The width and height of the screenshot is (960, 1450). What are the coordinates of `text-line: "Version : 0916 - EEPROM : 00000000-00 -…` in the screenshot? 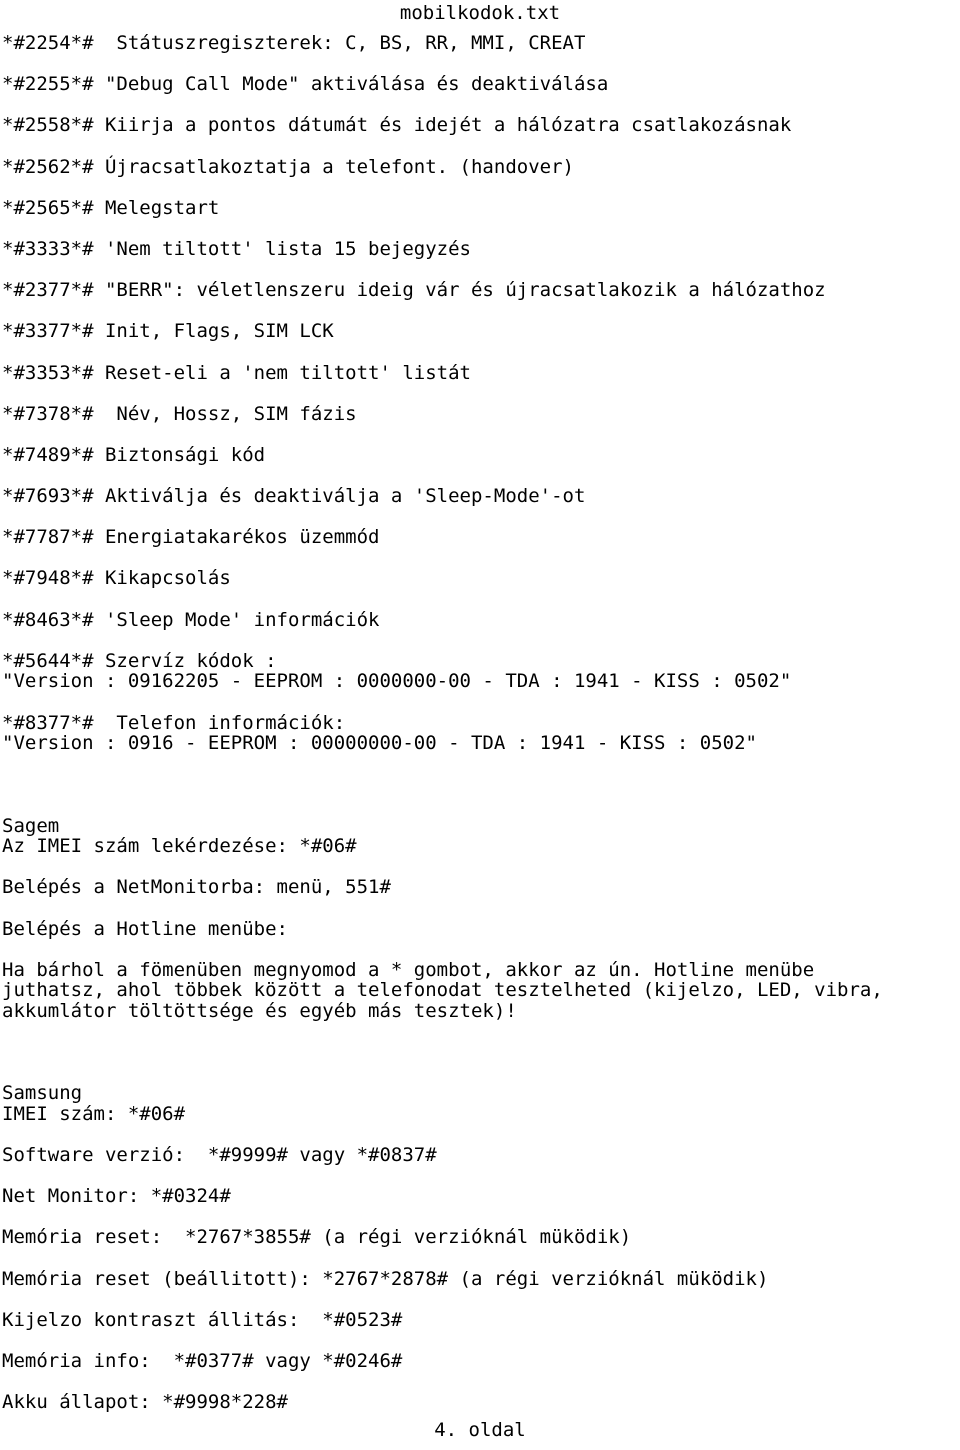 It's located at (379, 743).